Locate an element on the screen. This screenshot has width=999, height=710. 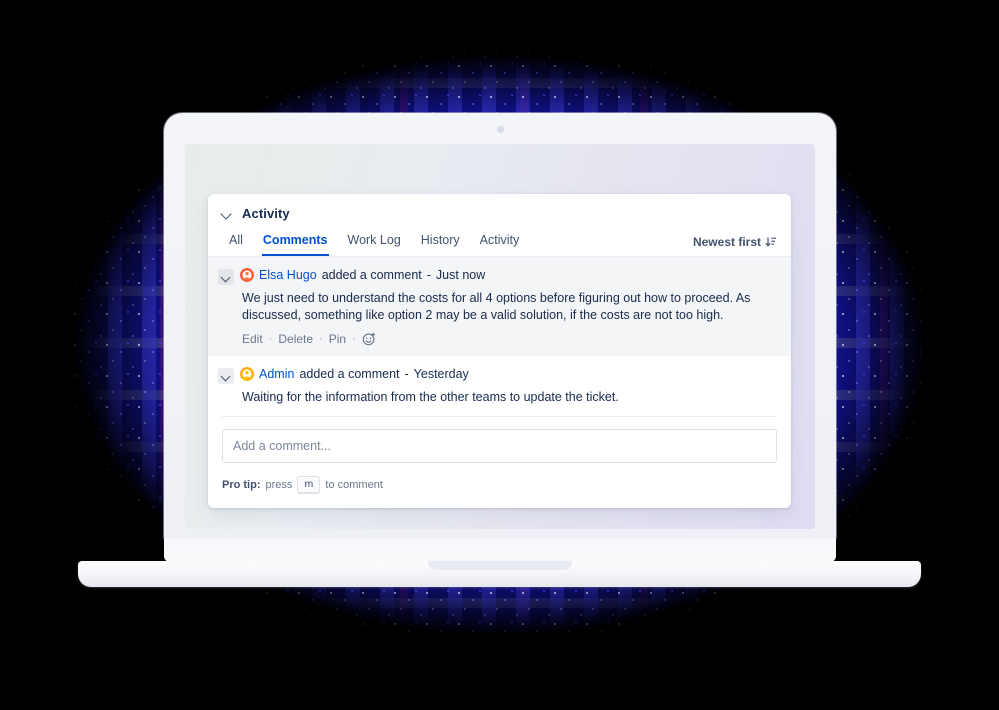
pro-tip-hint: Pro tip: press m to comment is located at coordinates (499, 487).